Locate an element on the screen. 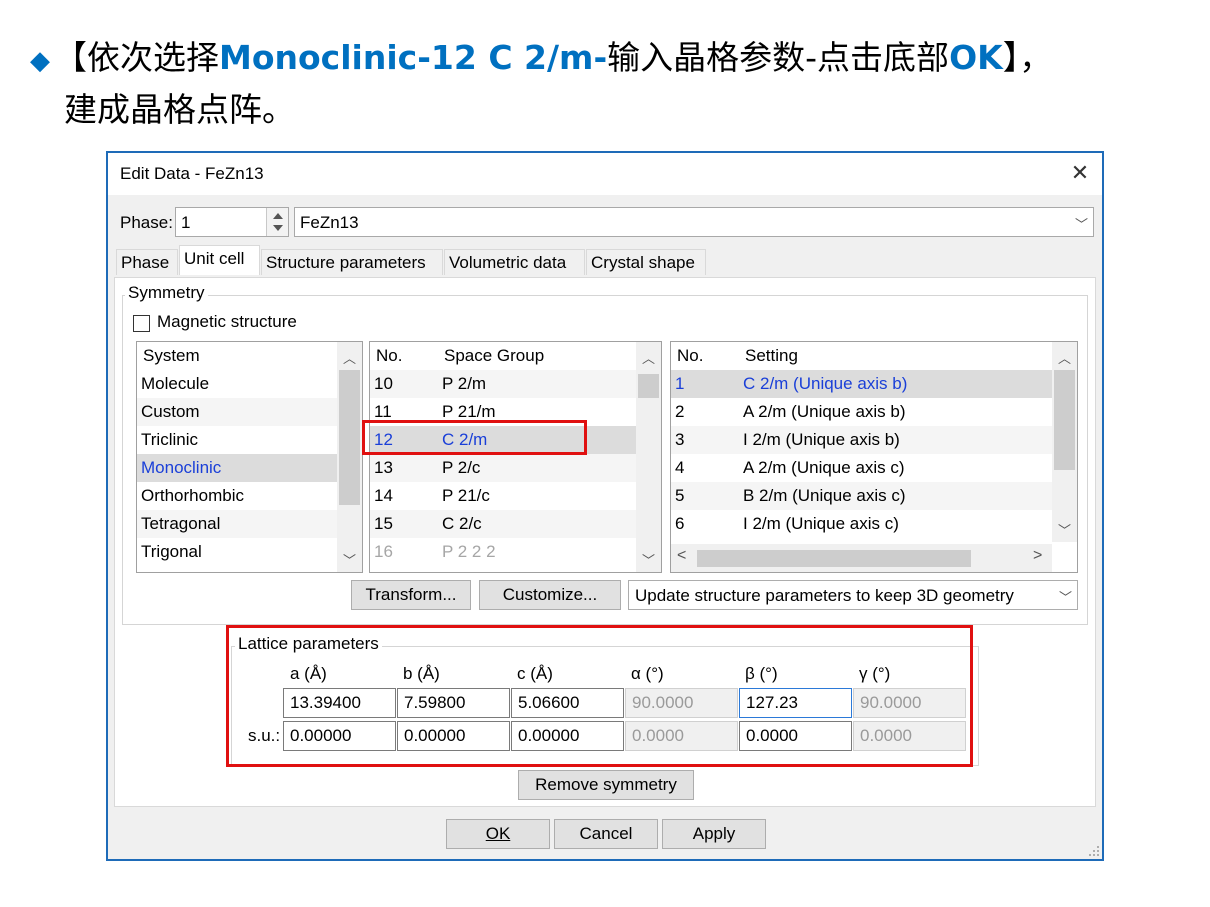  list-item: Triclinic is located at coordinates (237, 440).